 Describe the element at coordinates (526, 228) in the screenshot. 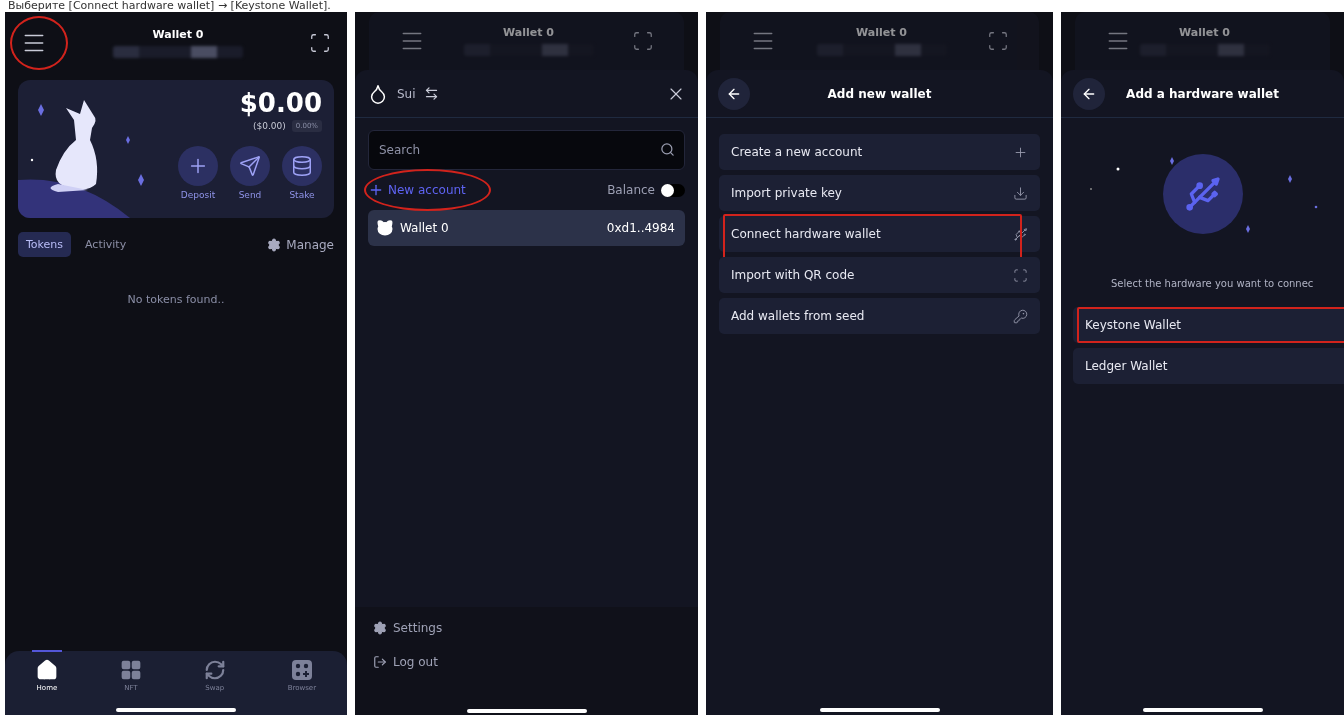

I see `account-row: Wallet 0 0xd1..4984` at that location.